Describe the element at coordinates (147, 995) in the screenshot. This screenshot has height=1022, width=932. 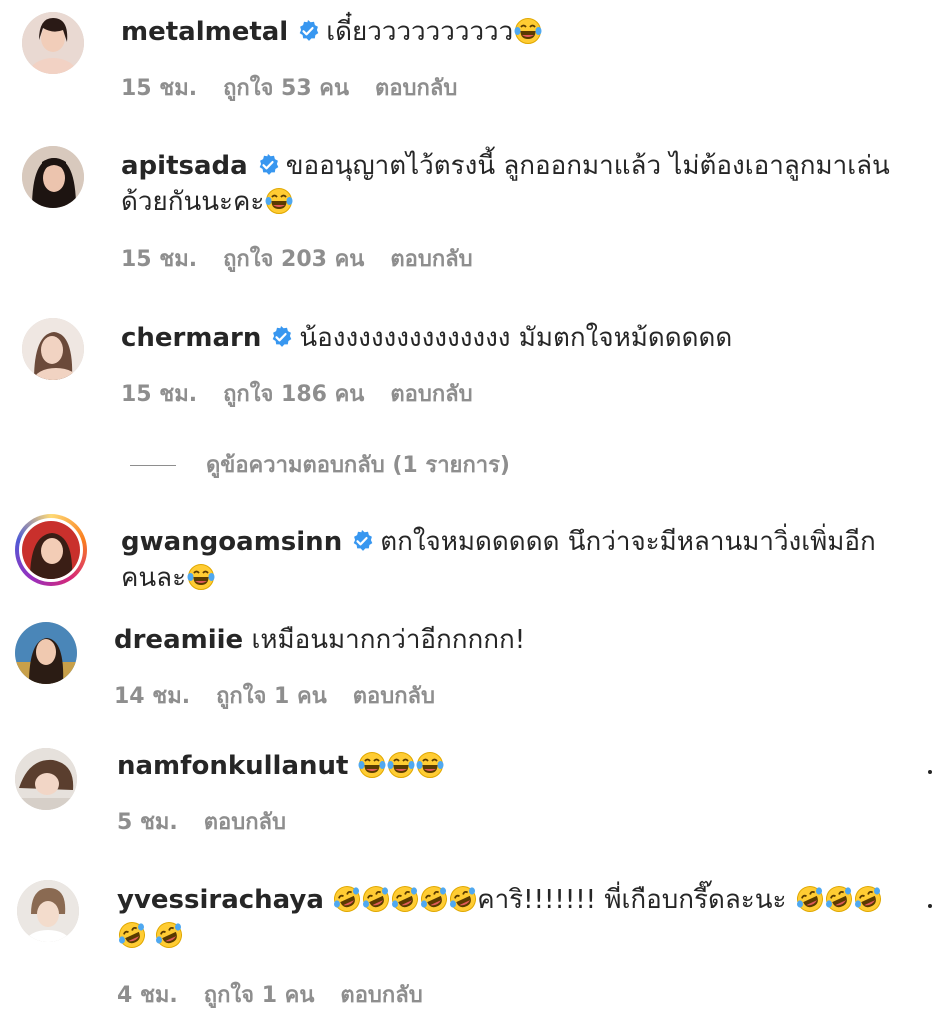
I see `comment-time: 4 ชม.` at that location.